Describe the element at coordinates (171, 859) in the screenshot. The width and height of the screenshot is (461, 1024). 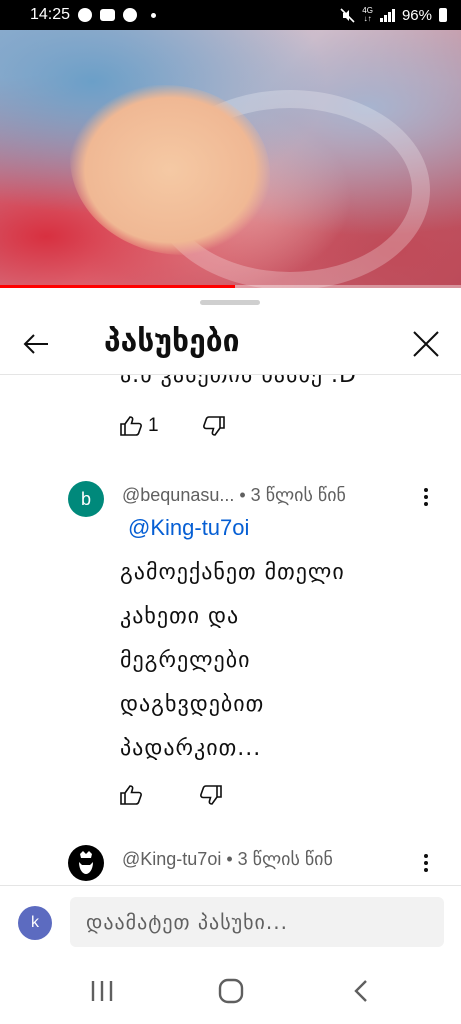
I see `reply-handle: @King-tu7oi` at that location.